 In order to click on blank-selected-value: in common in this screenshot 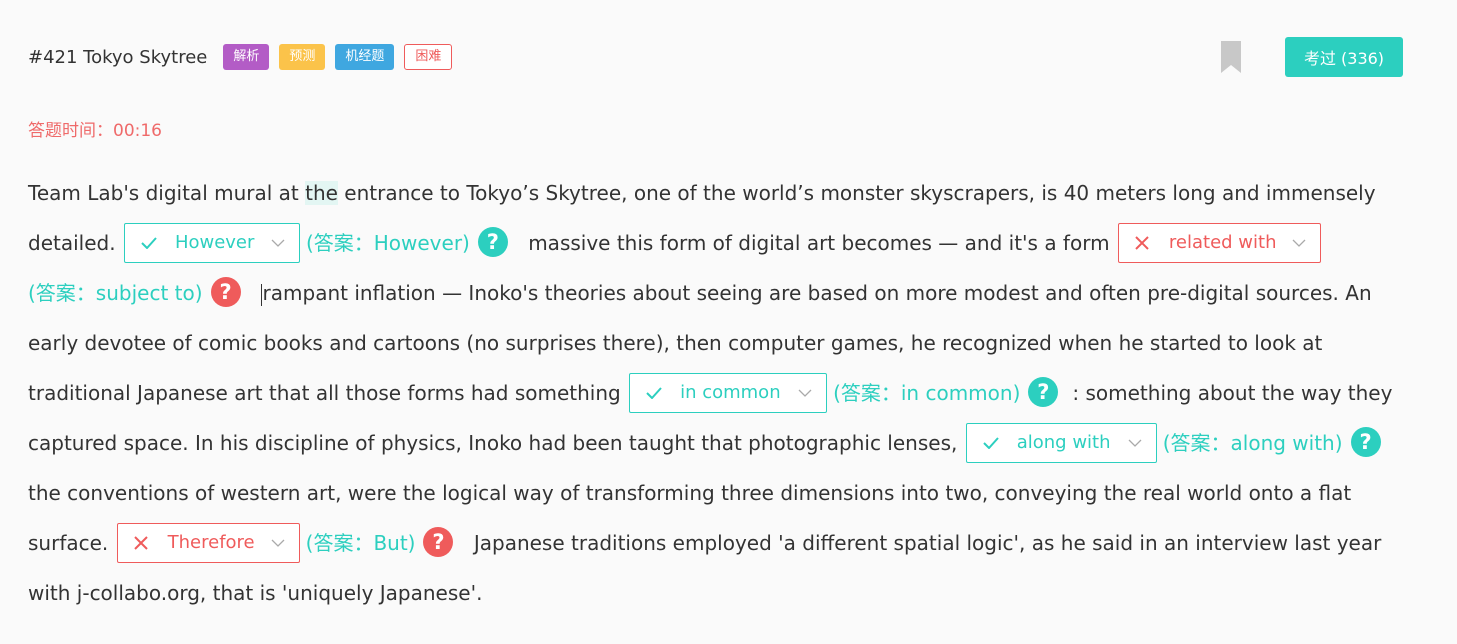, I will do `click(730, 392)`.